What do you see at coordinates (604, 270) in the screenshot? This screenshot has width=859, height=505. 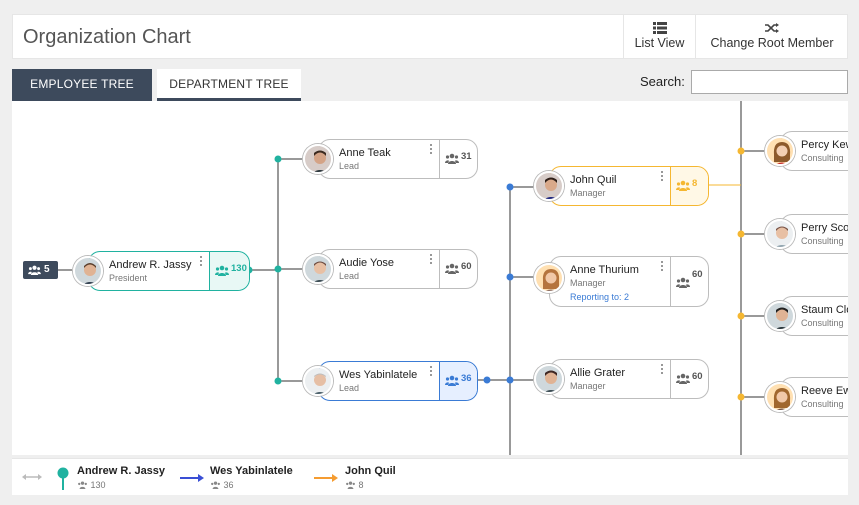 I see `node-name: Anne Thurium` at bounding box center [604, 270].